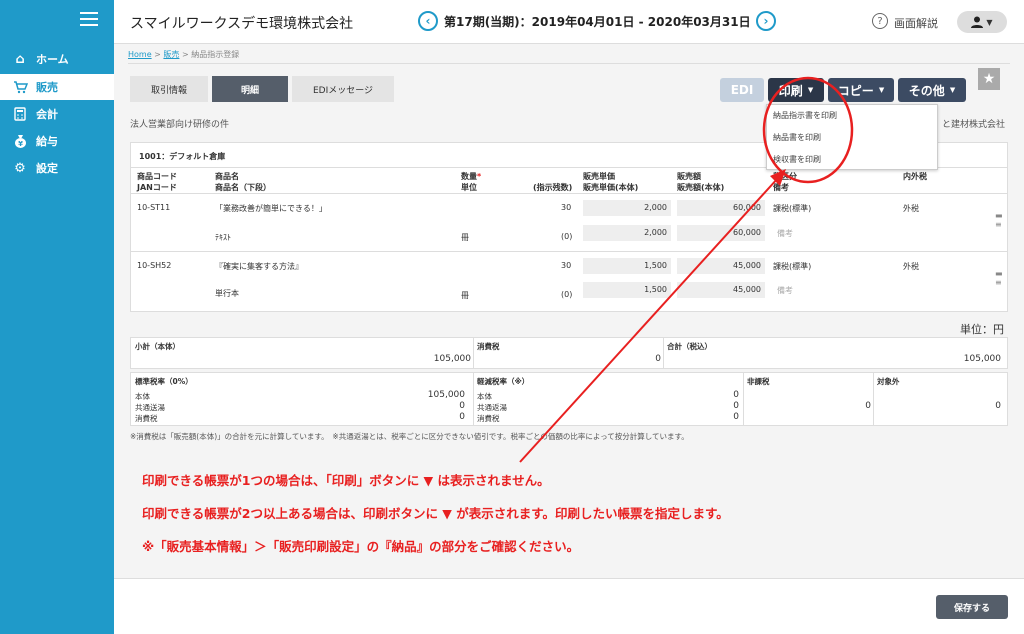 The image size is (1024, 634). Describe the element at coordinates (785, 176) in the screenshot. I see `col-tax-class: 税区分` at that location.